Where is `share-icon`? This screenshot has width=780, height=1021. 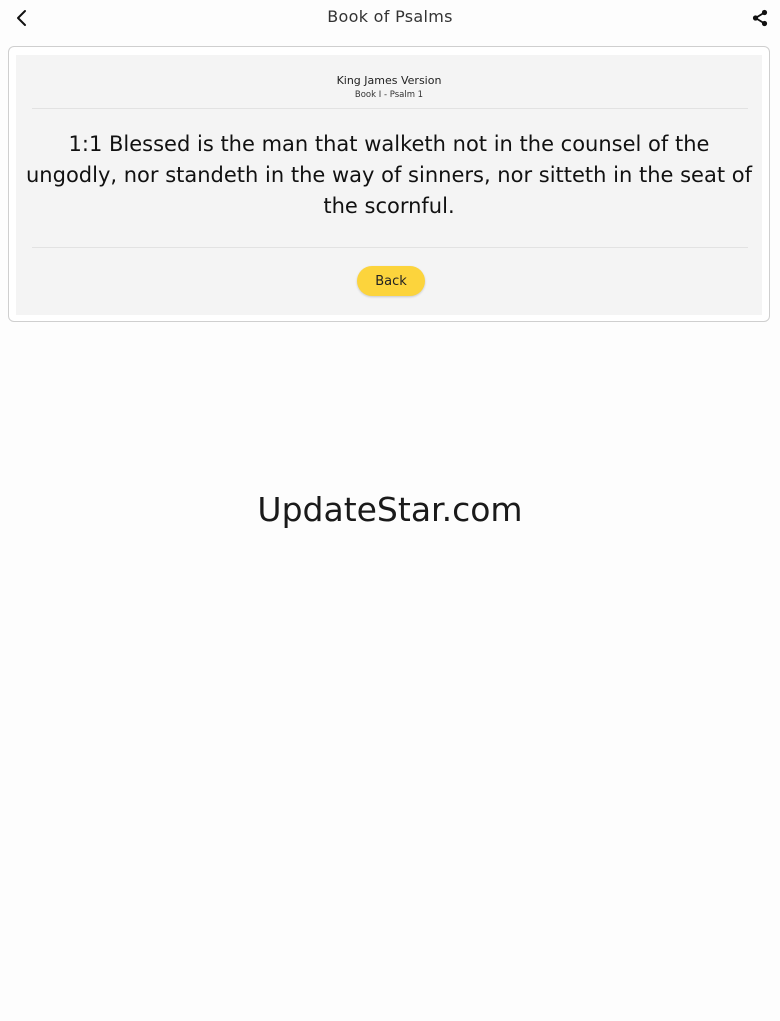 share-icon is located at coordinates (760, 18).